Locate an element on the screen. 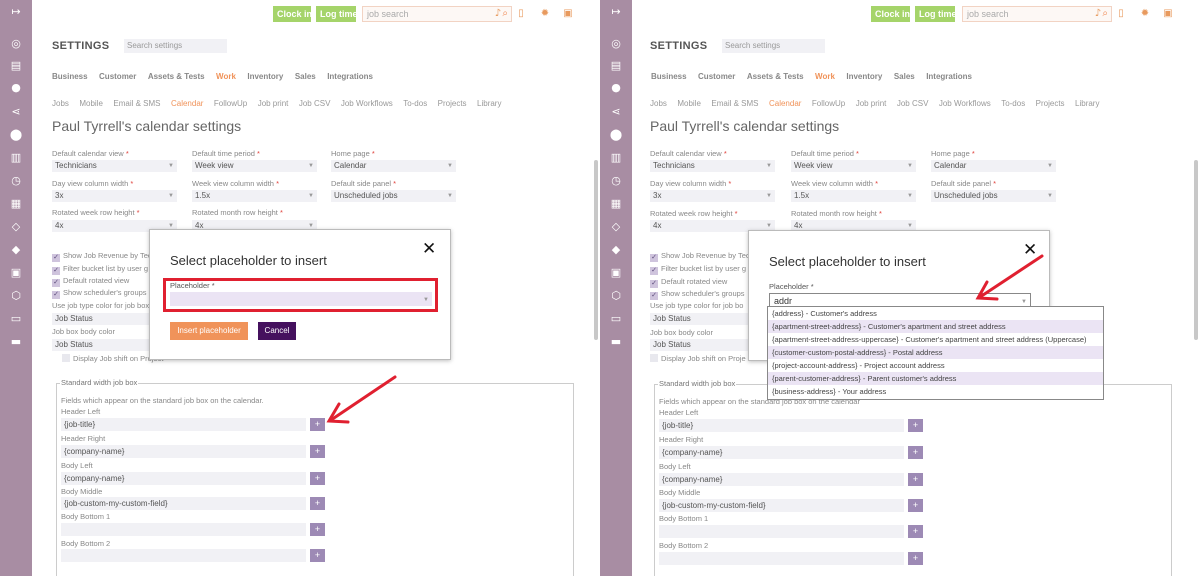 The width and height of the screenshot is (1200, 576). reader-icon: ▬ is located at coordinates (616, 342).